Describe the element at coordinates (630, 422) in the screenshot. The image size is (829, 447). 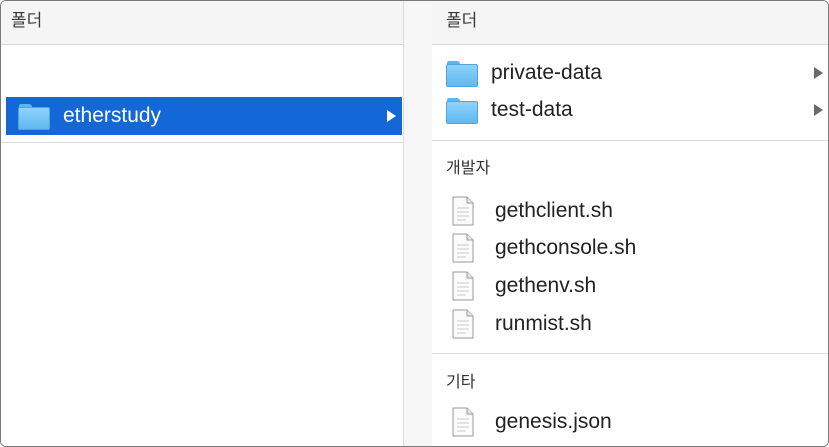
I see `file-row-genesis: genesis.json` at that location.